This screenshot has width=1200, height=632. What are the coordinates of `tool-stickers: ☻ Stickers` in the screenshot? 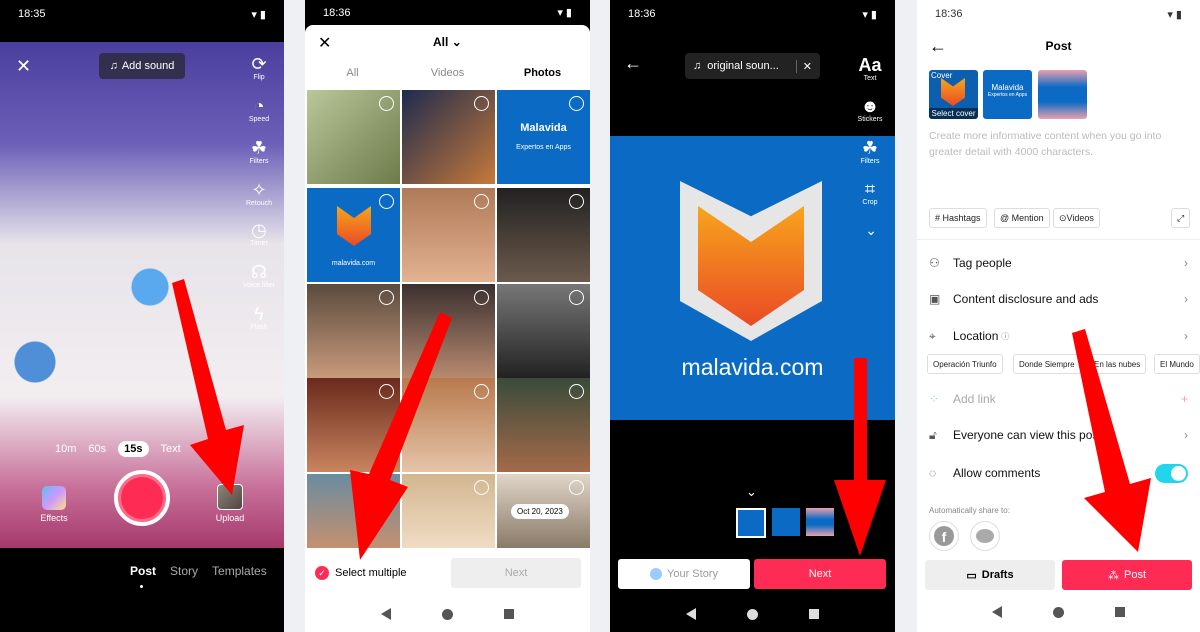 It's located at (870, 109).